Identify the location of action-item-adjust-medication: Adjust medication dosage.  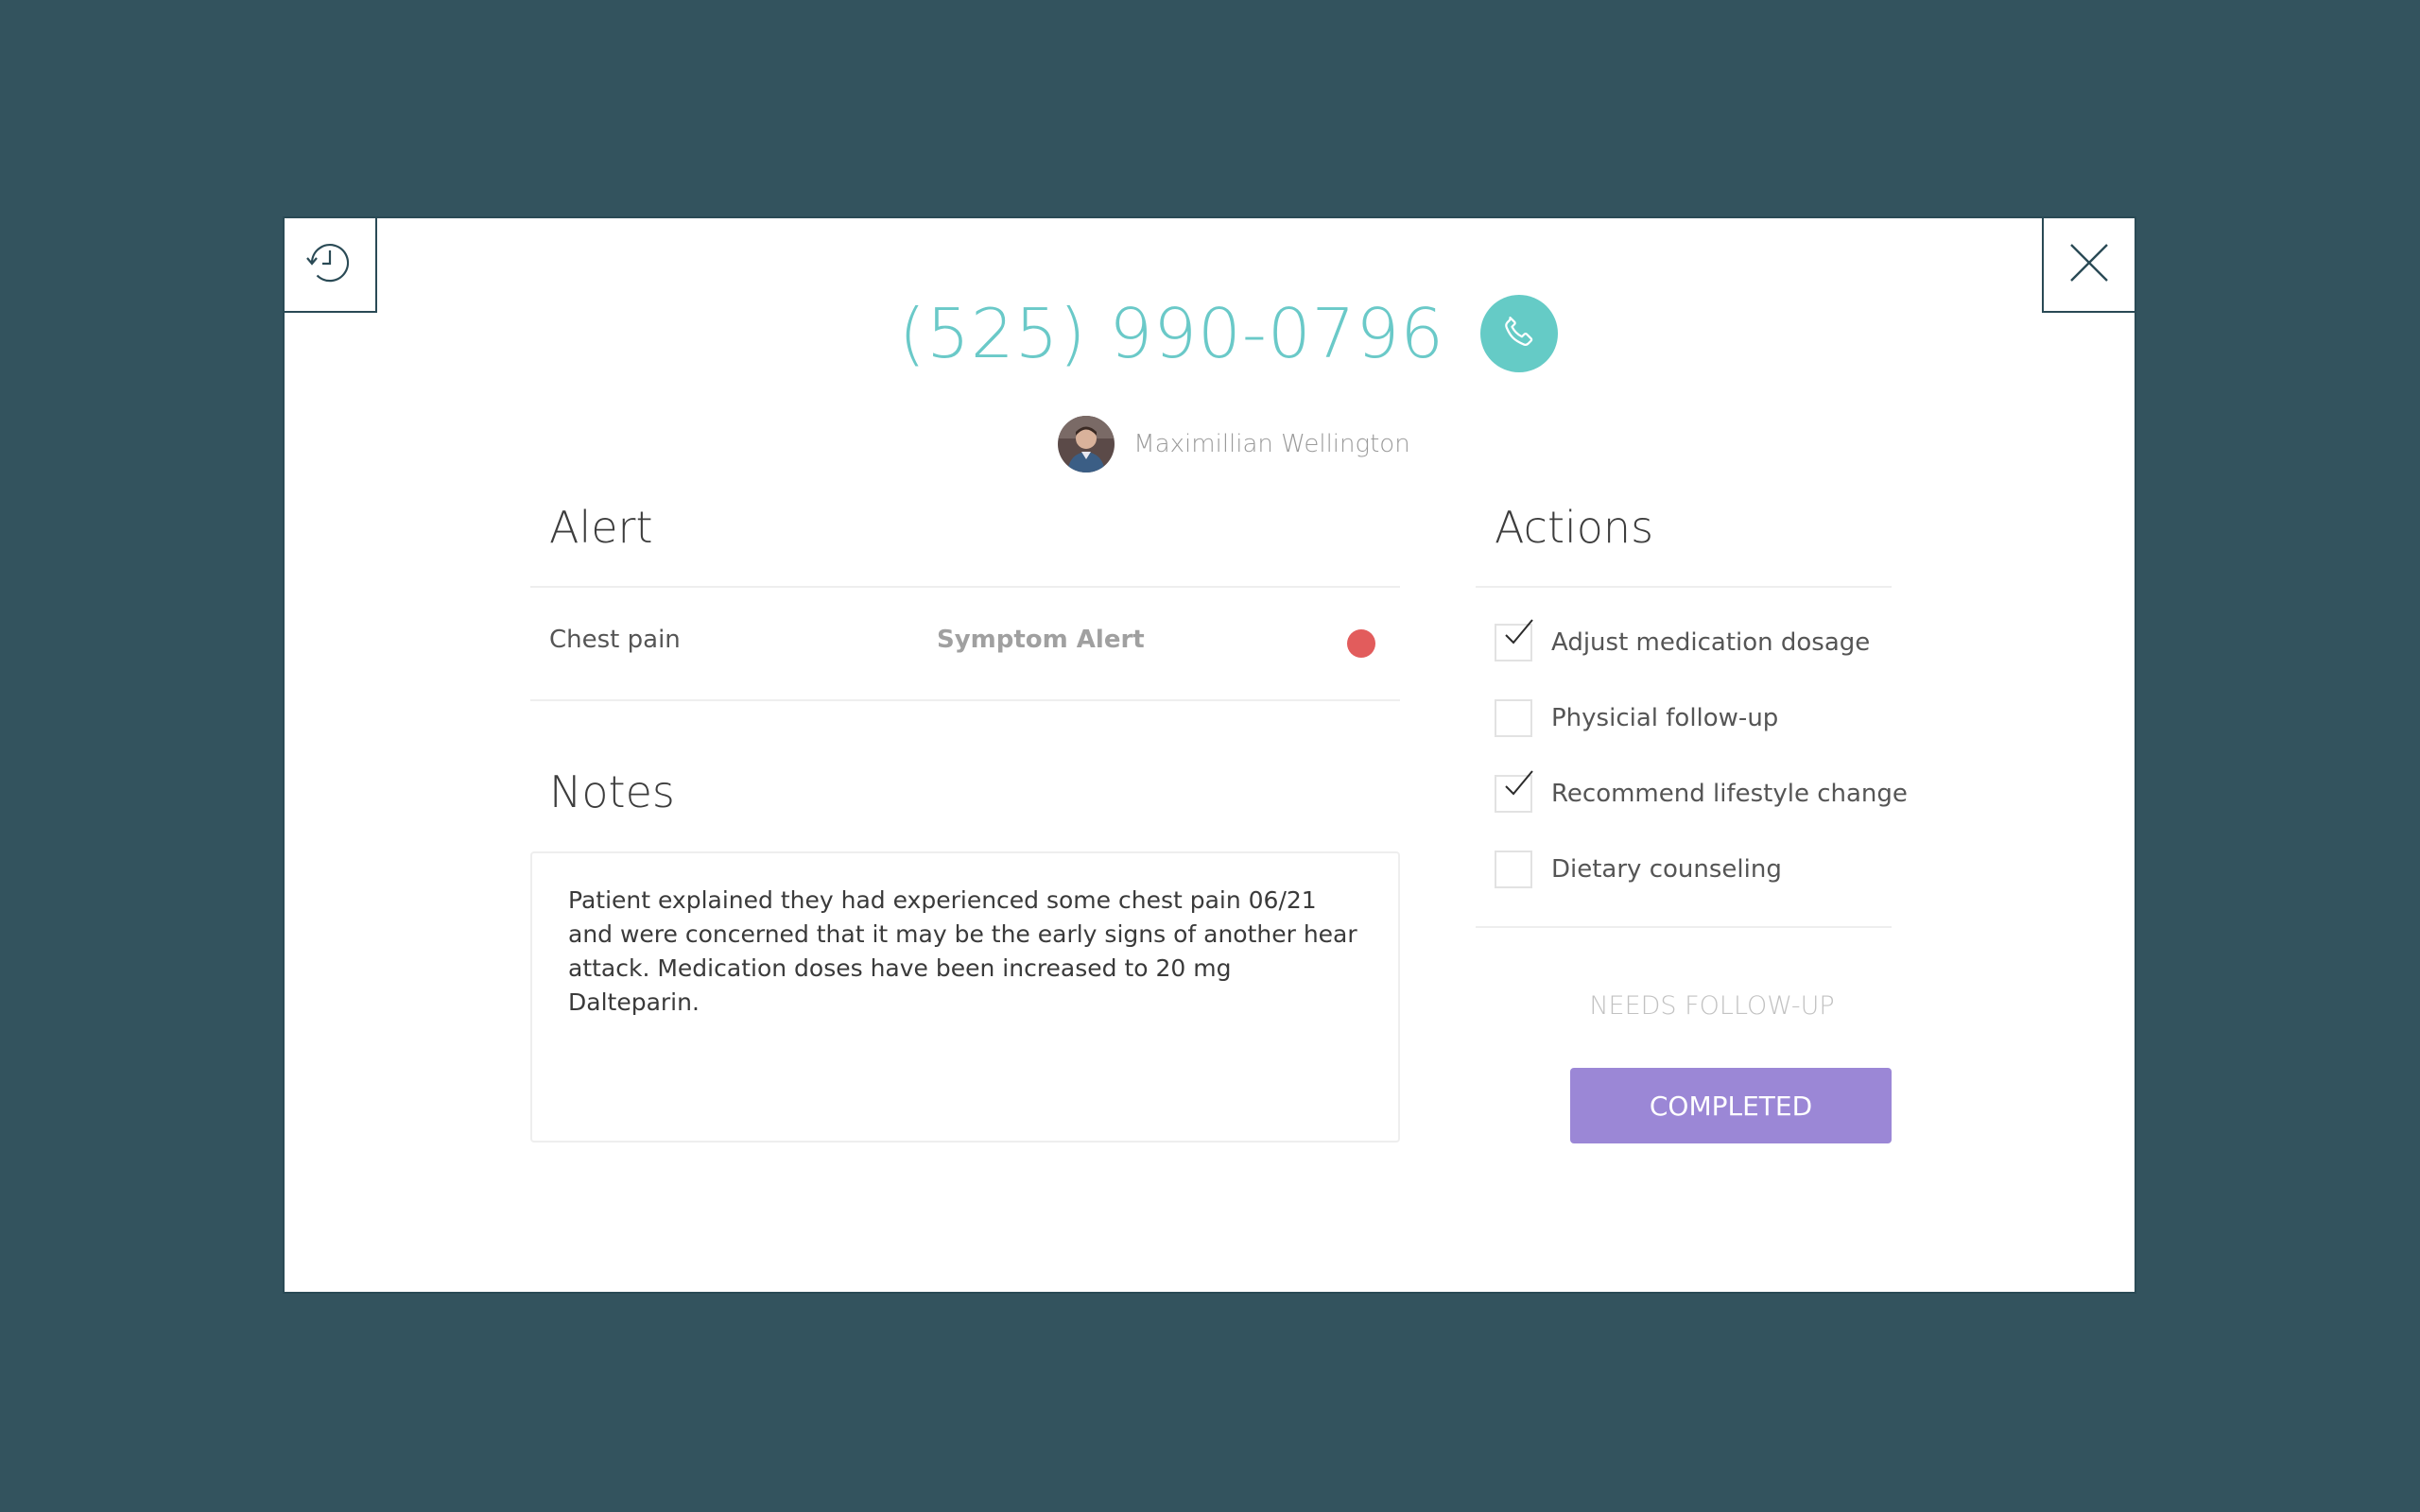
(1683, 641).